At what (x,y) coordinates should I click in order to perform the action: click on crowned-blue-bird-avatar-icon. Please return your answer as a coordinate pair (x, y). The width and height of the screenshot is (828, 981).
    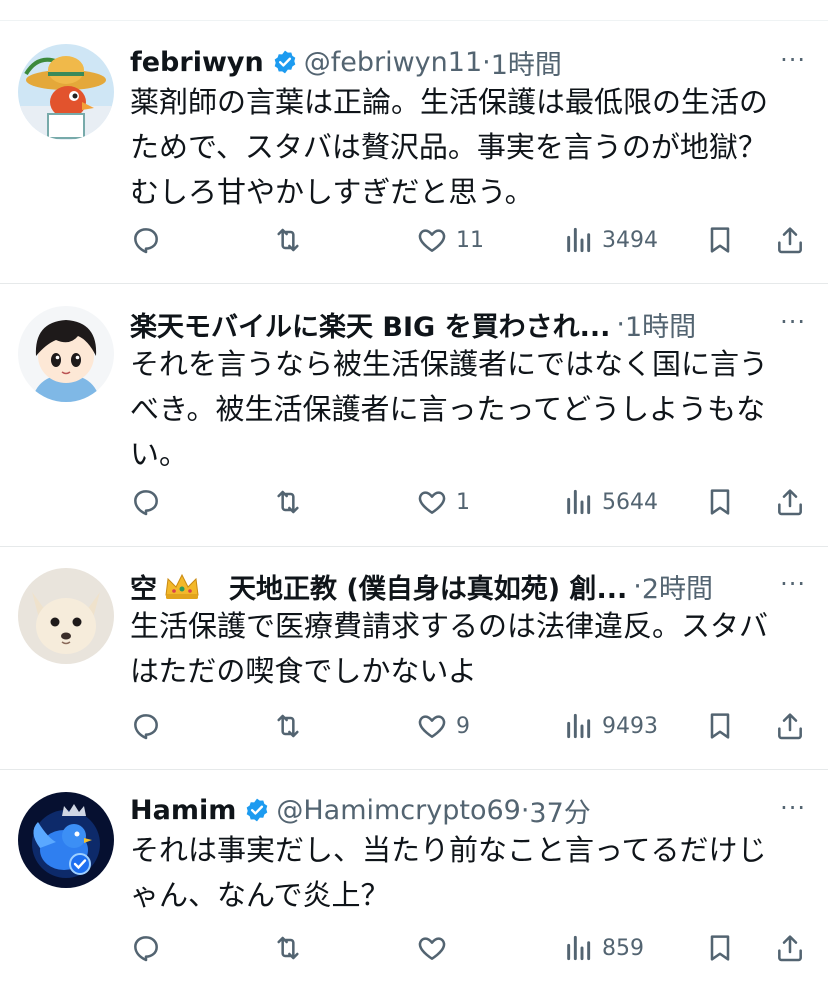
    Looking at the image, I should click on (66, 840).